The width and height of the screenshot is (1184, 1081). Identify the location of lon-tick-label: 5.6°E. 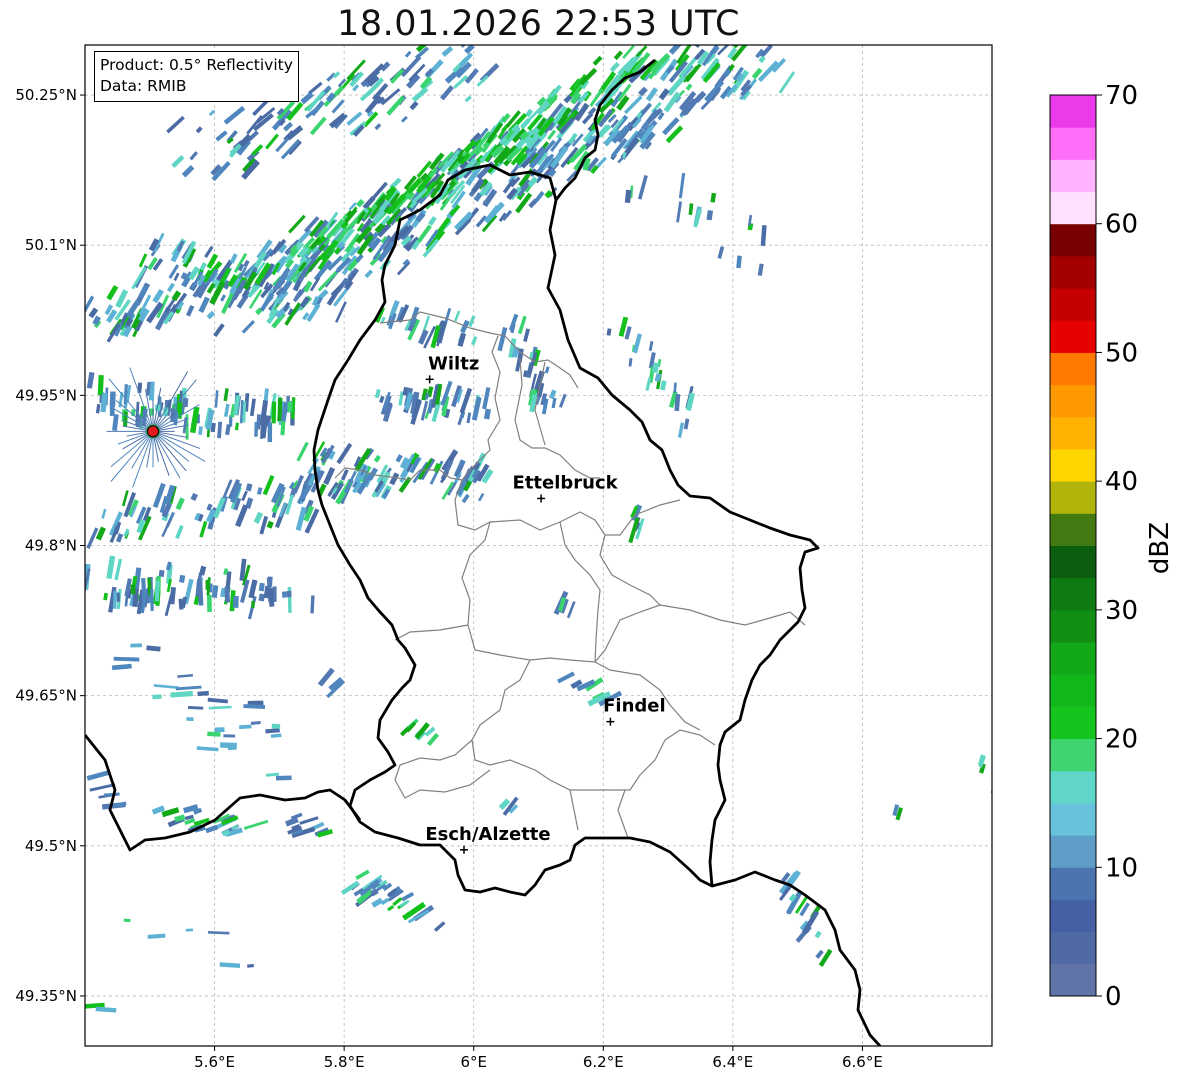
(214, 1062).